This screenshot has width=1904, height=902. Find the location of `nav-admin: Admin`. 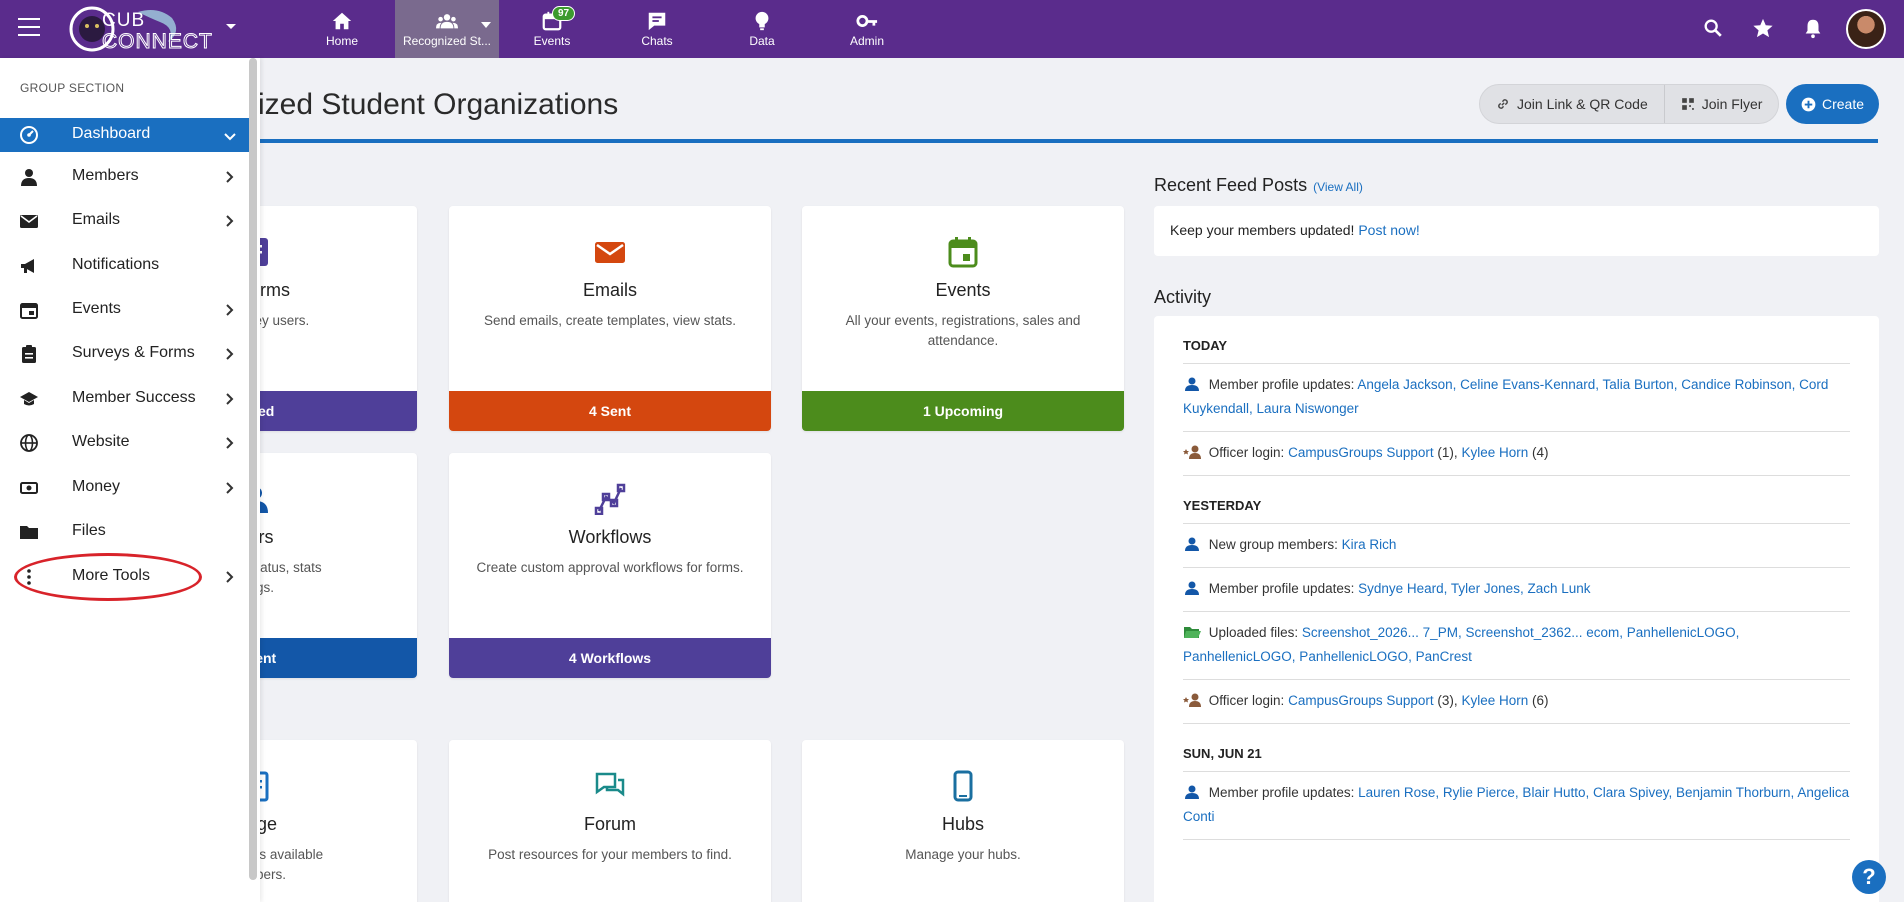

nav-admin: Admin is located at coordinates (867, 29).